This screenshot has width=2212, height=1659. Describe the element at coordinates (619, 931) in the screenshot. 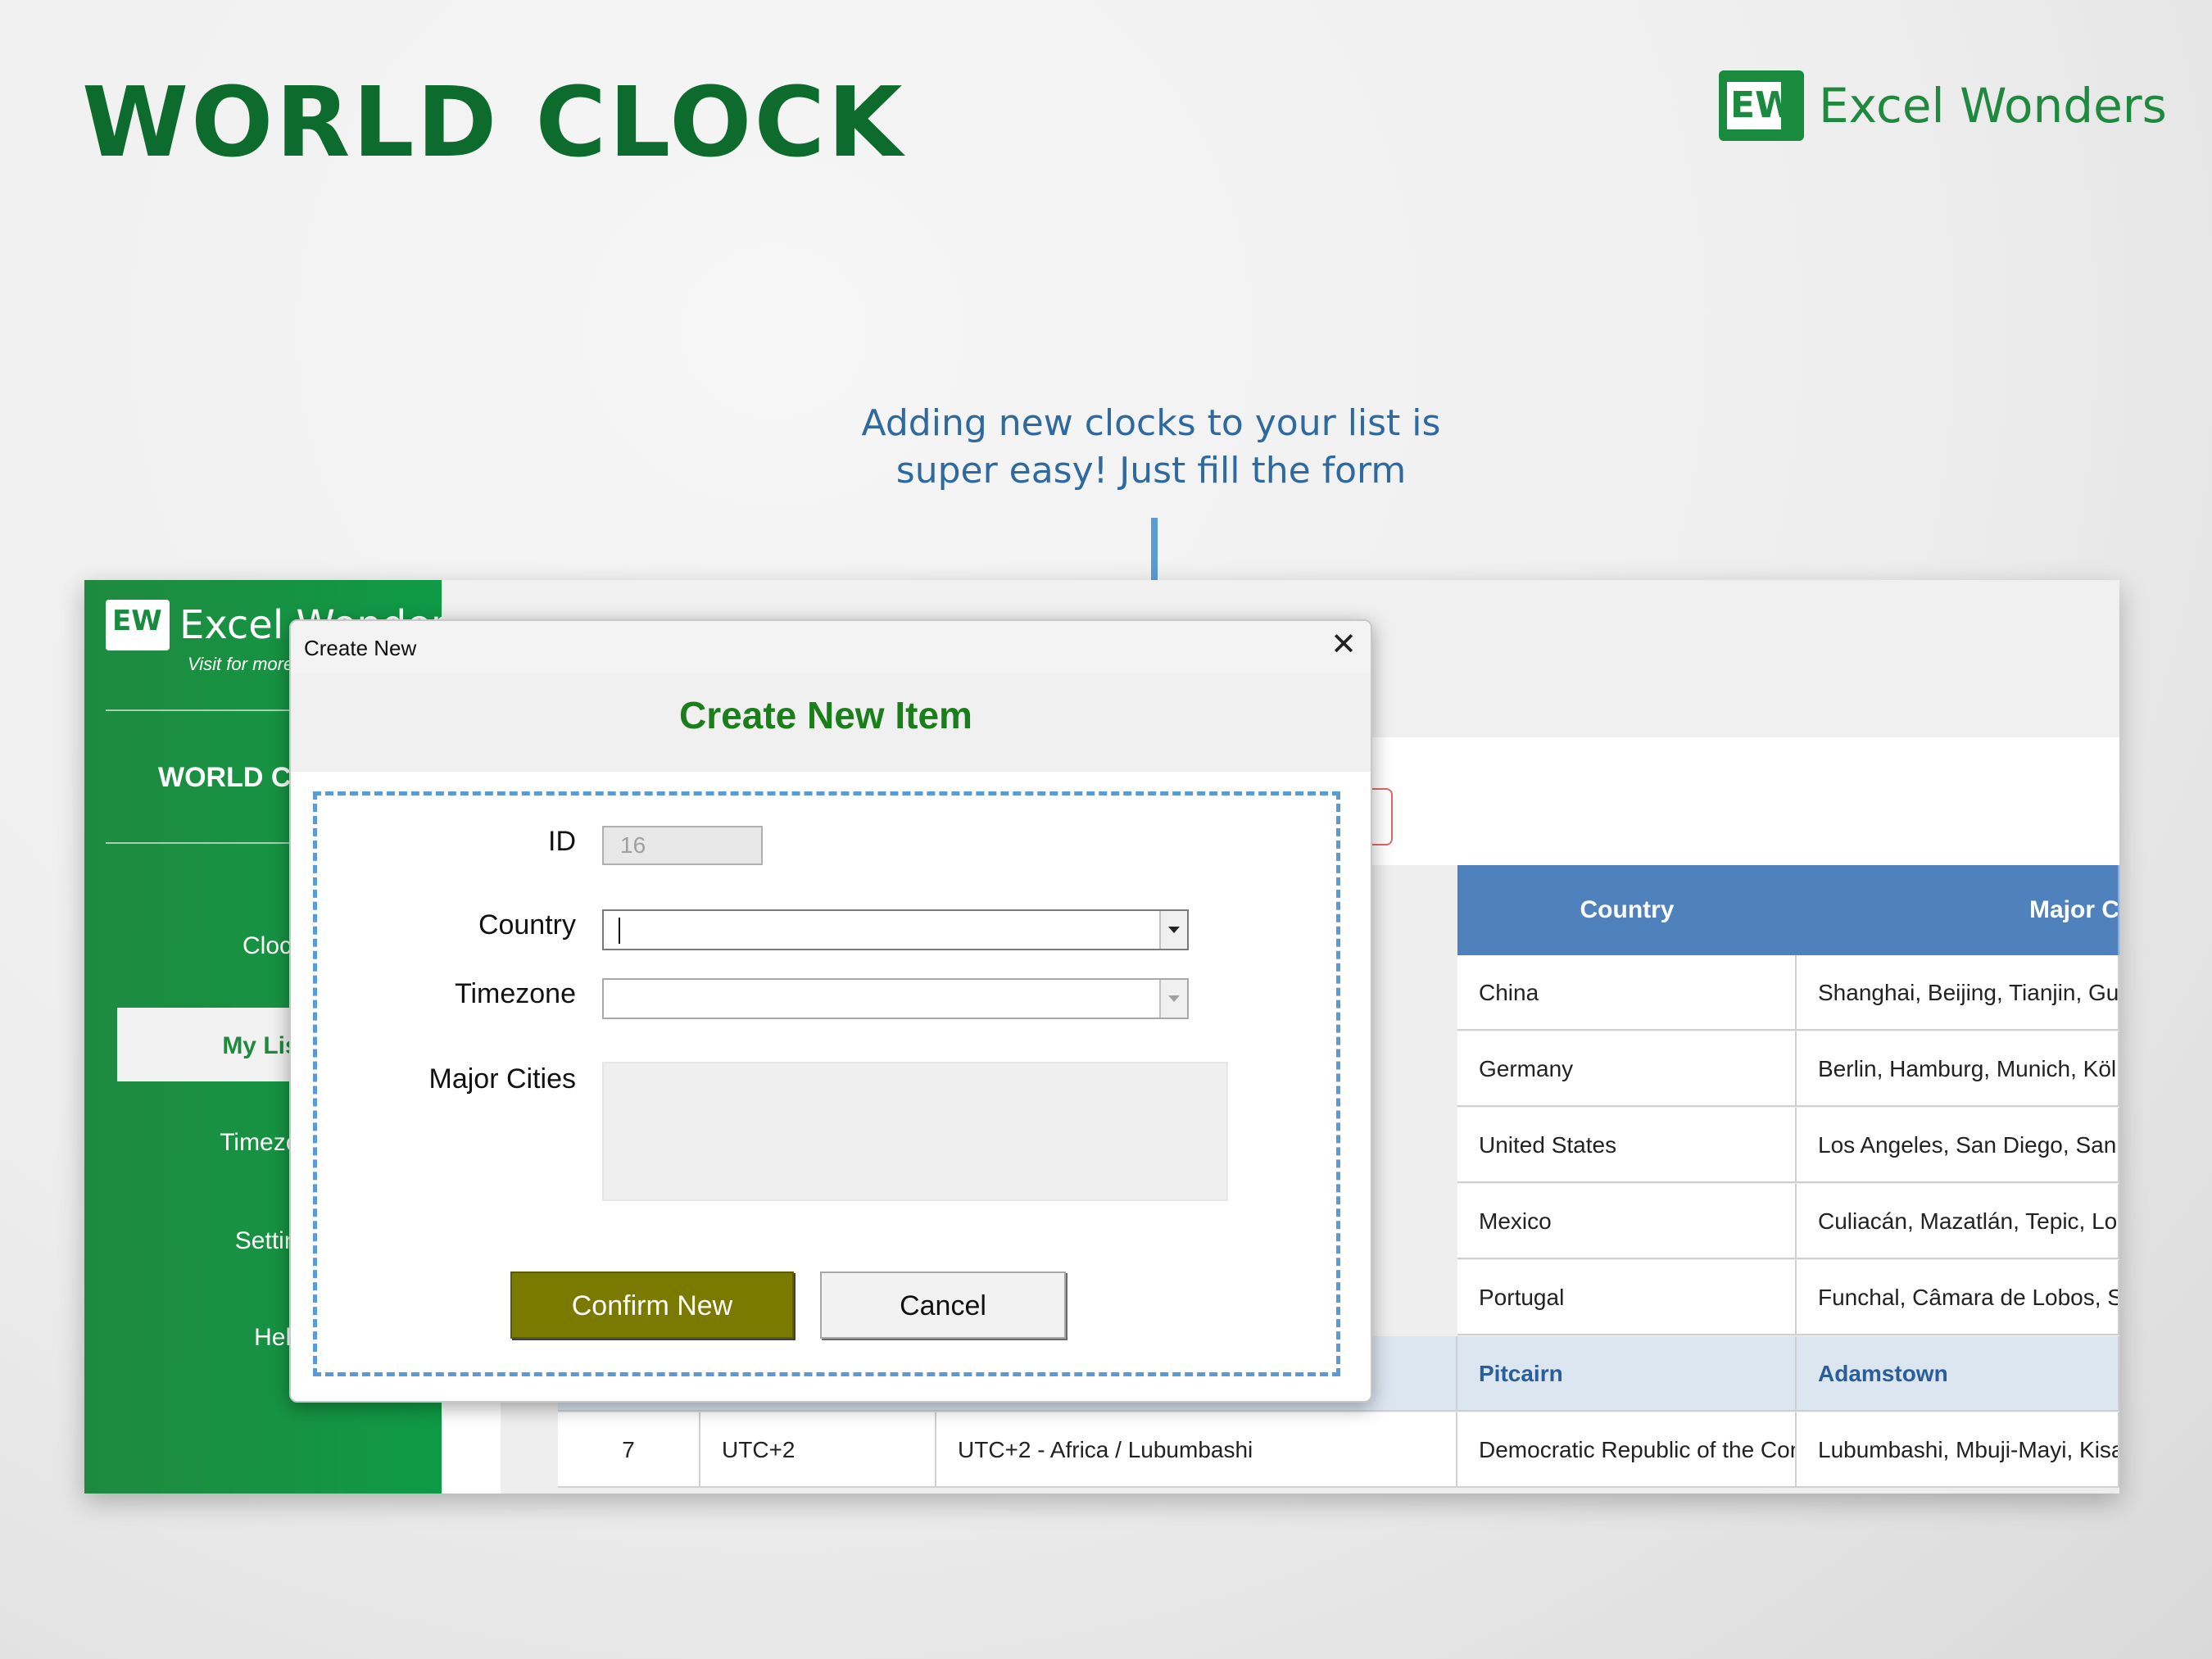

I see `text-cursor` at that location.